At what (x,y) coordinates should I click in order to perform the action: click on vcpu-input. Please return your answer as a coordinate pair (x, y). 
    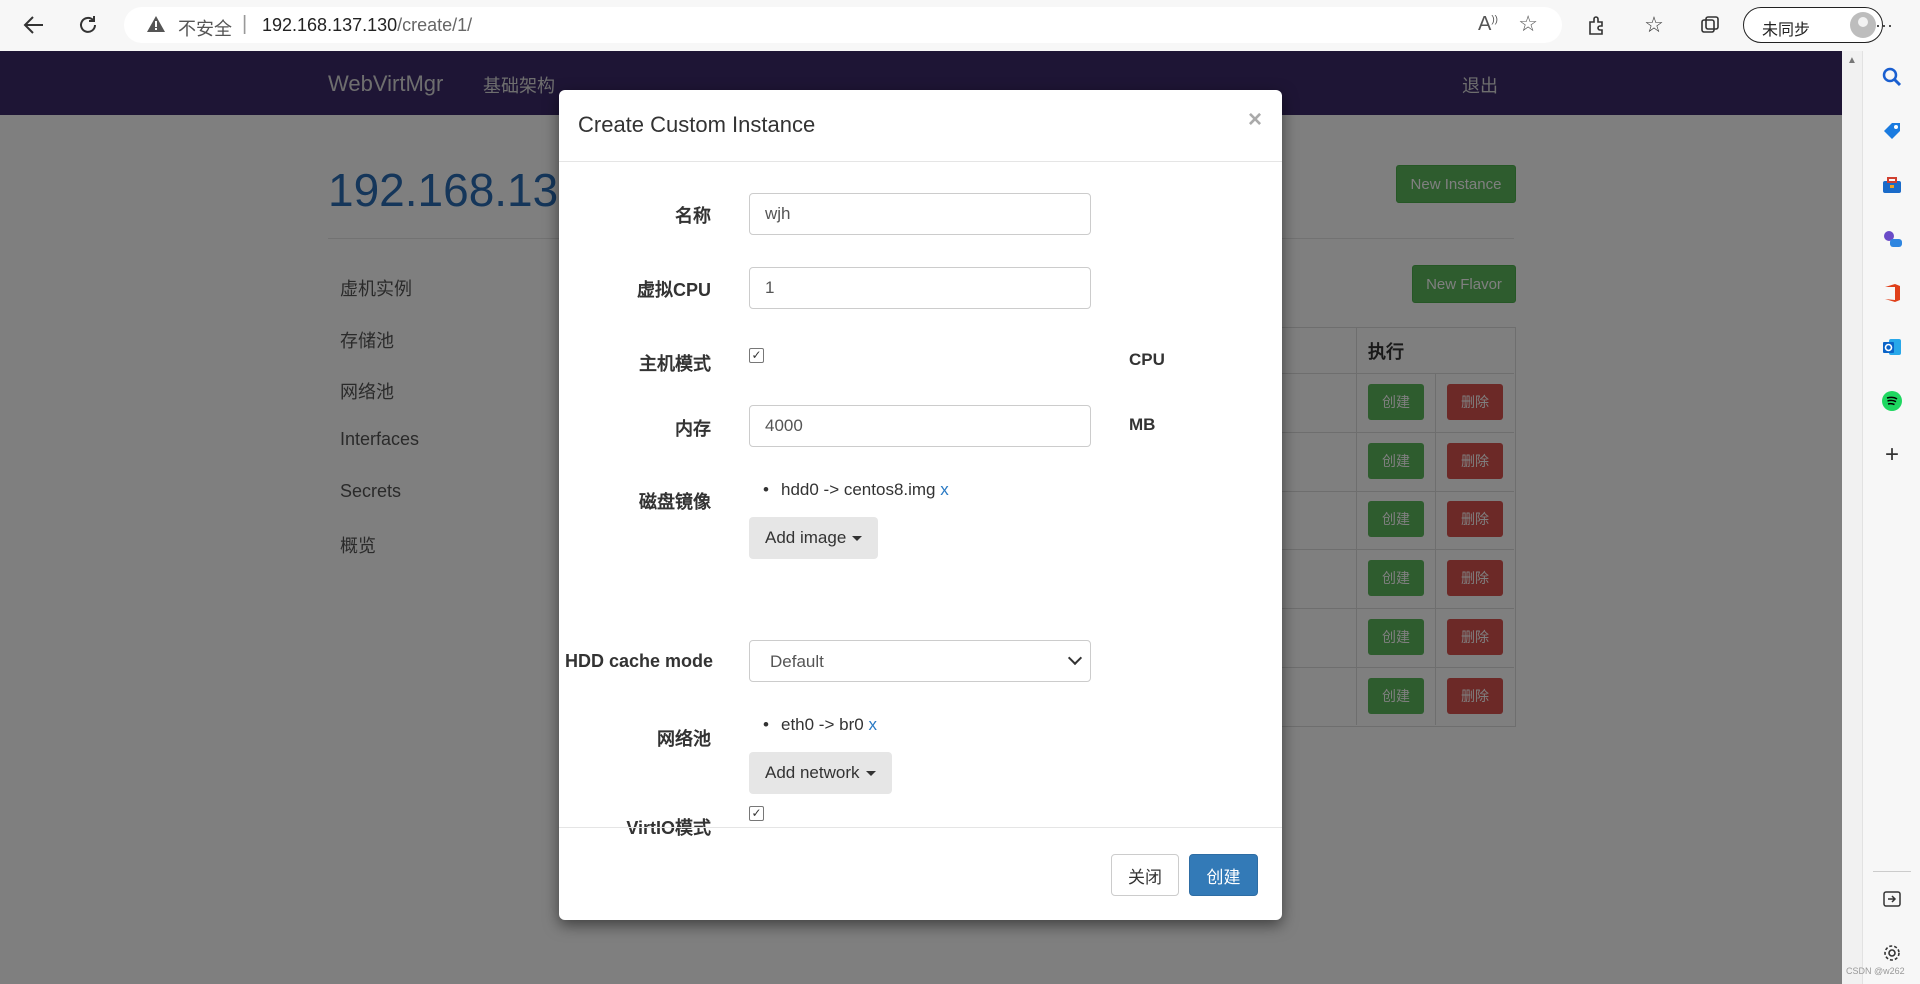
    Looking at the image, I should click on (920, 288).